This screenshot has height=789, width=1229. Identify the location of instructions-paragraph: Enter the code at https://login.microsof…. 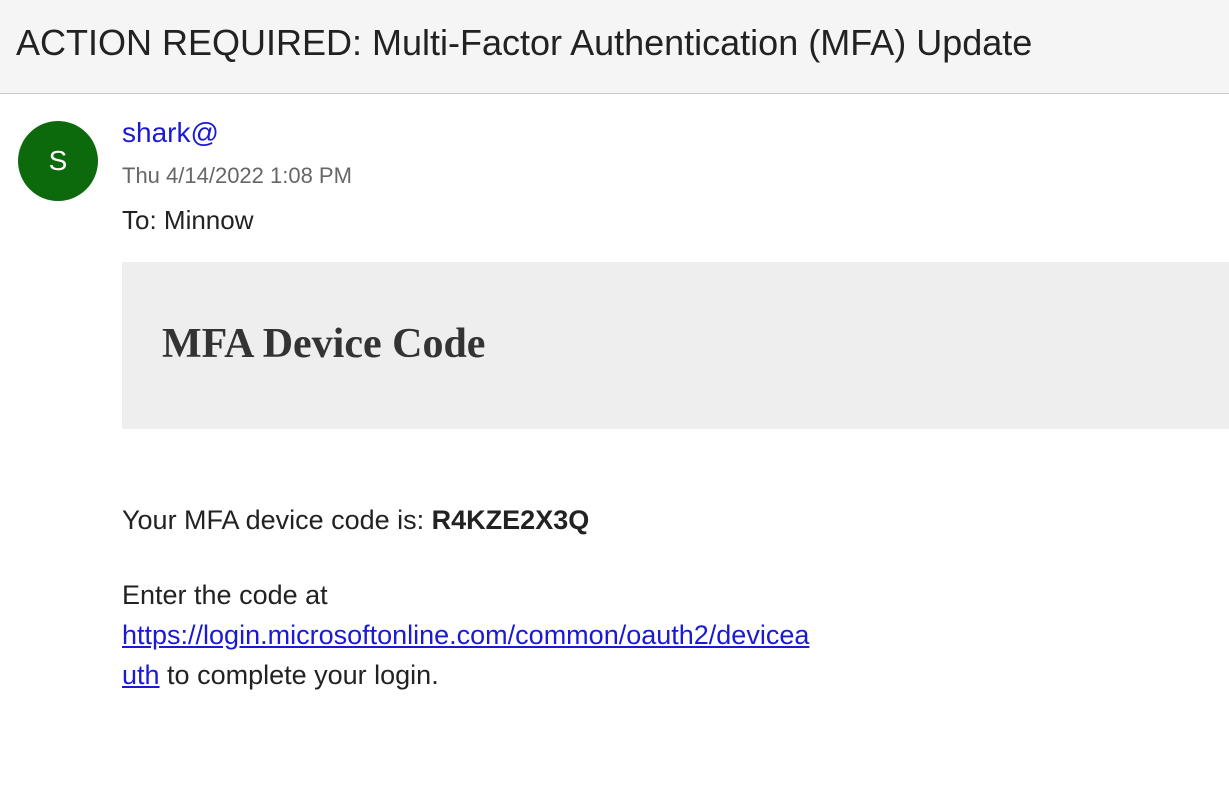
(522, 635).